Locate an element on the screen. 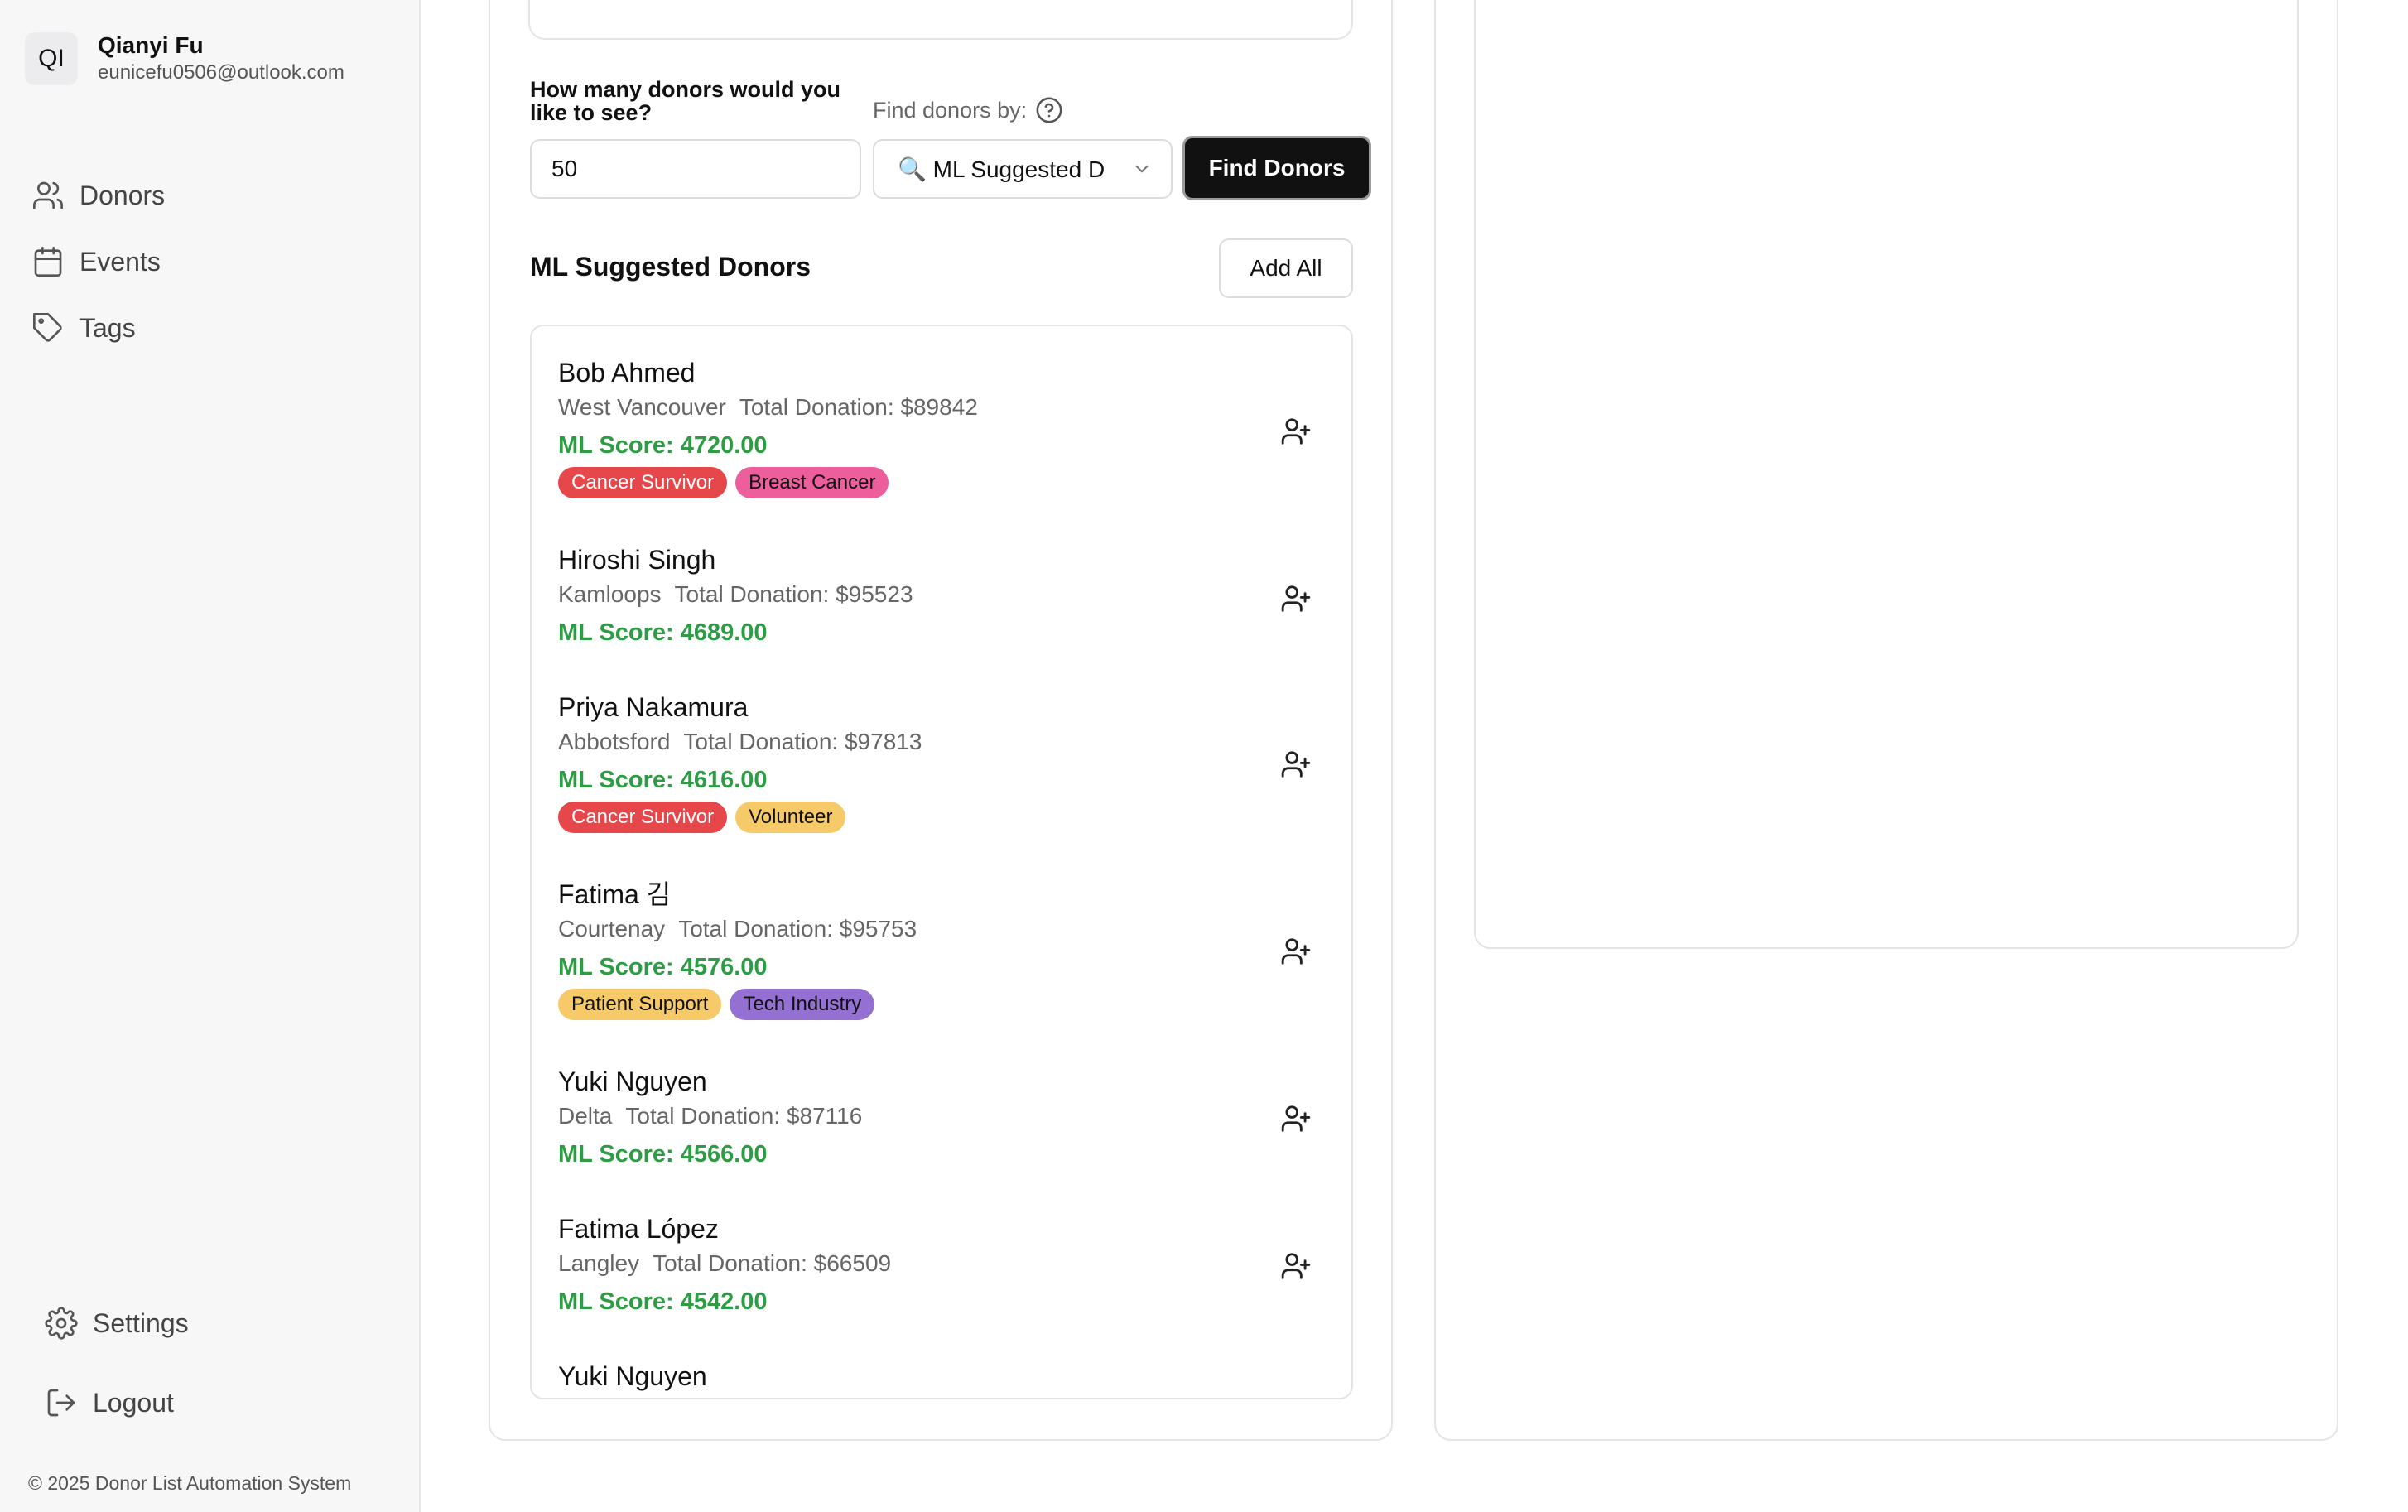 The width and height of the screenshot is (2408, 1512). tag-badge: Volunteer is located at coordinates (791, 817).